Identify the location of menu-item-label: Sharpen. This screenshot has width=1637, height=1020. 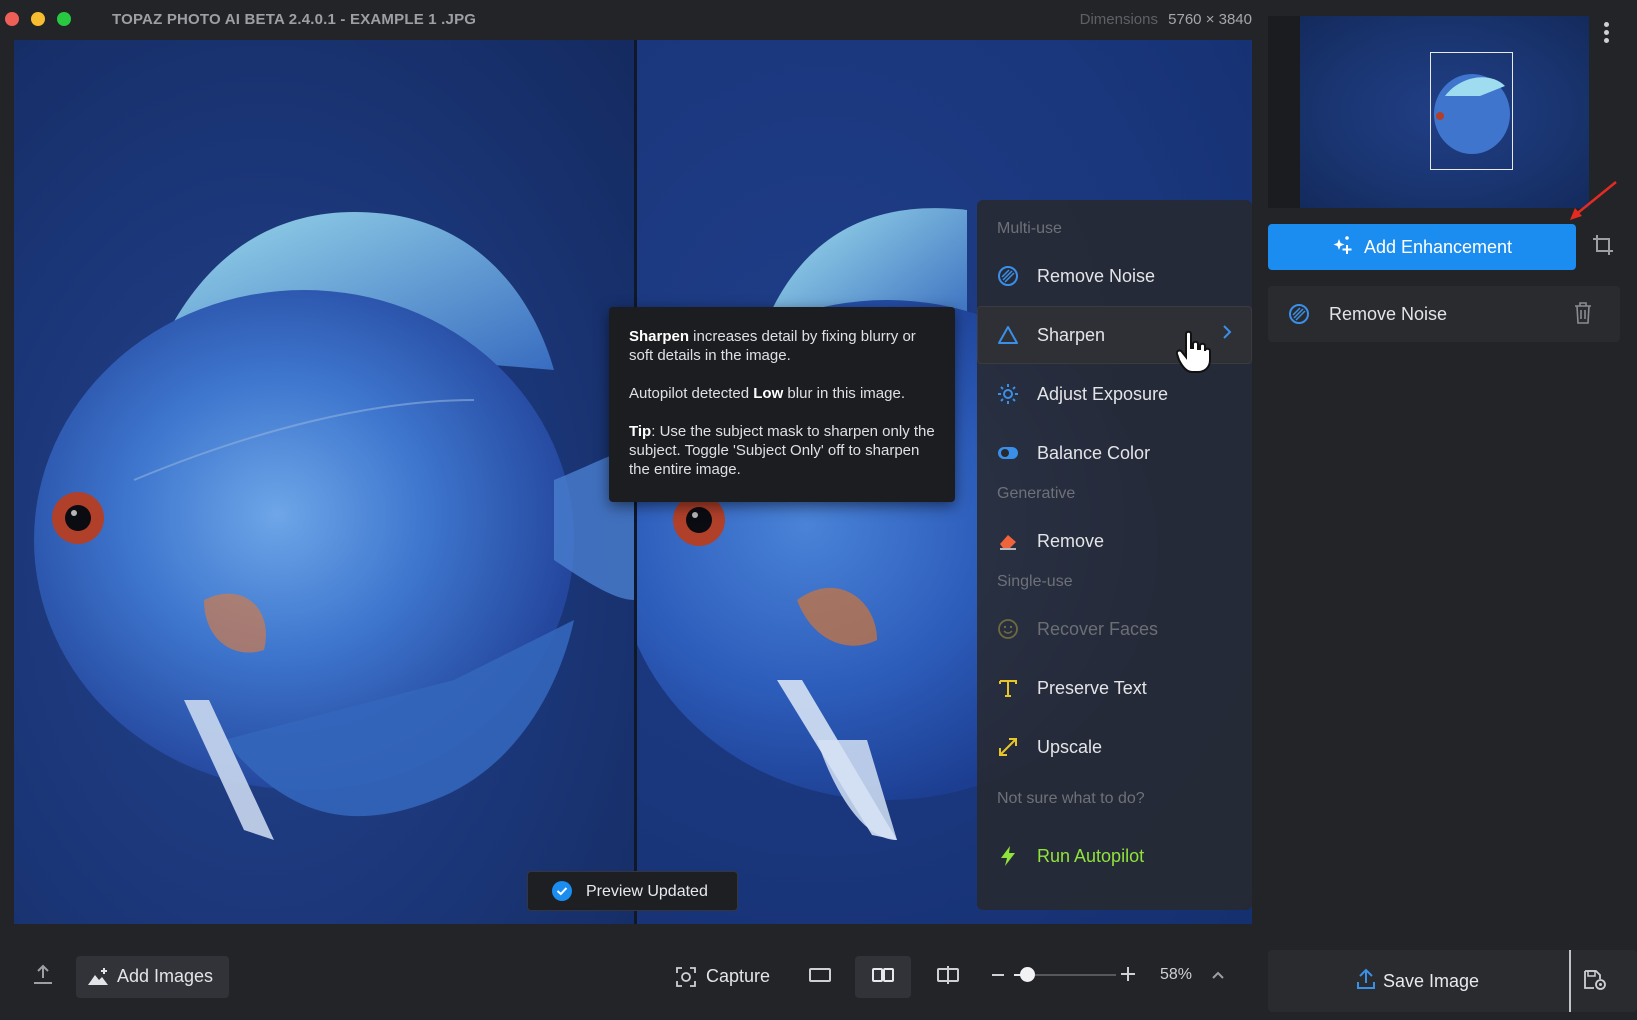
(1071, 334).